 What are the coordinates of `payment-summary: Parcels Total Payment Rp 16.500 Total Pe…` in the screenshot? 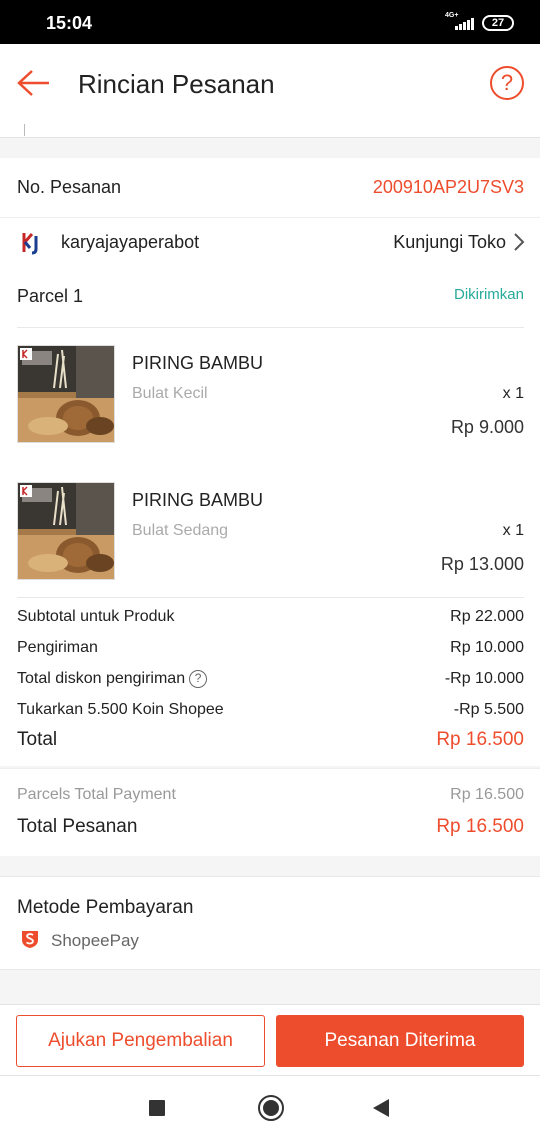 It's located at (270, 812).